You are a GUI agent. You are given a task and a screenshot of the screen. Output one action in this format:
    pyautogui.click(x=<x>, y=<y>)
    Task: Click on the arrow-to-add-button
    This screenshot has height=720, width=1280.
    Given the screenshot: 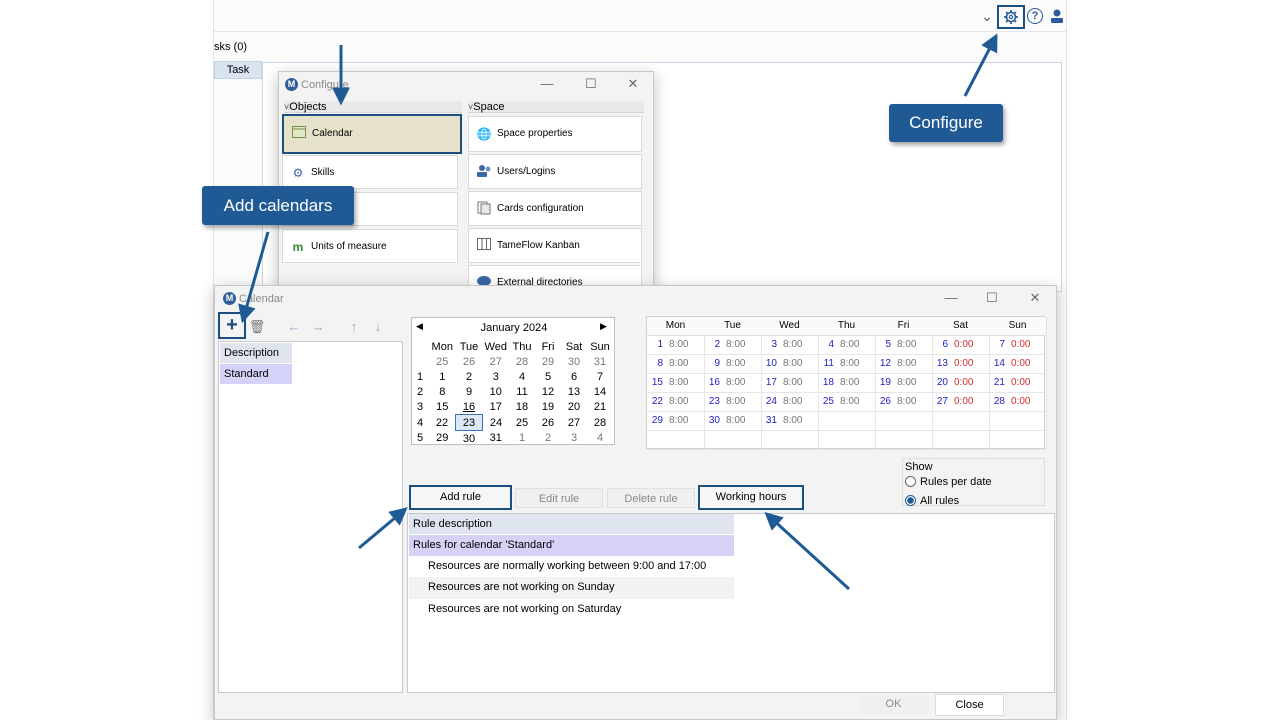 What is the action you would take?
    pyautogui.click(x=254, y=277)
    